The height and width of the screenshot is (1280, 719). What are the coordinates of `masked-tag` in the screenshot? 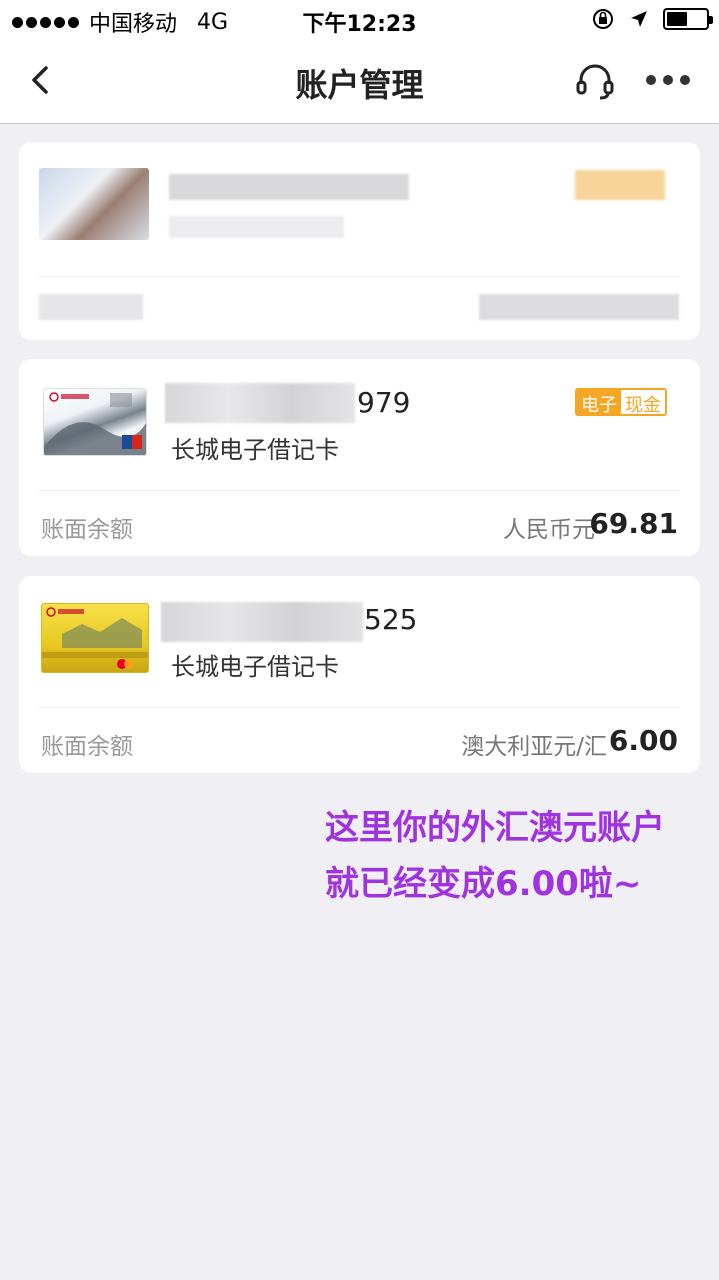 It's located at (620, 185).